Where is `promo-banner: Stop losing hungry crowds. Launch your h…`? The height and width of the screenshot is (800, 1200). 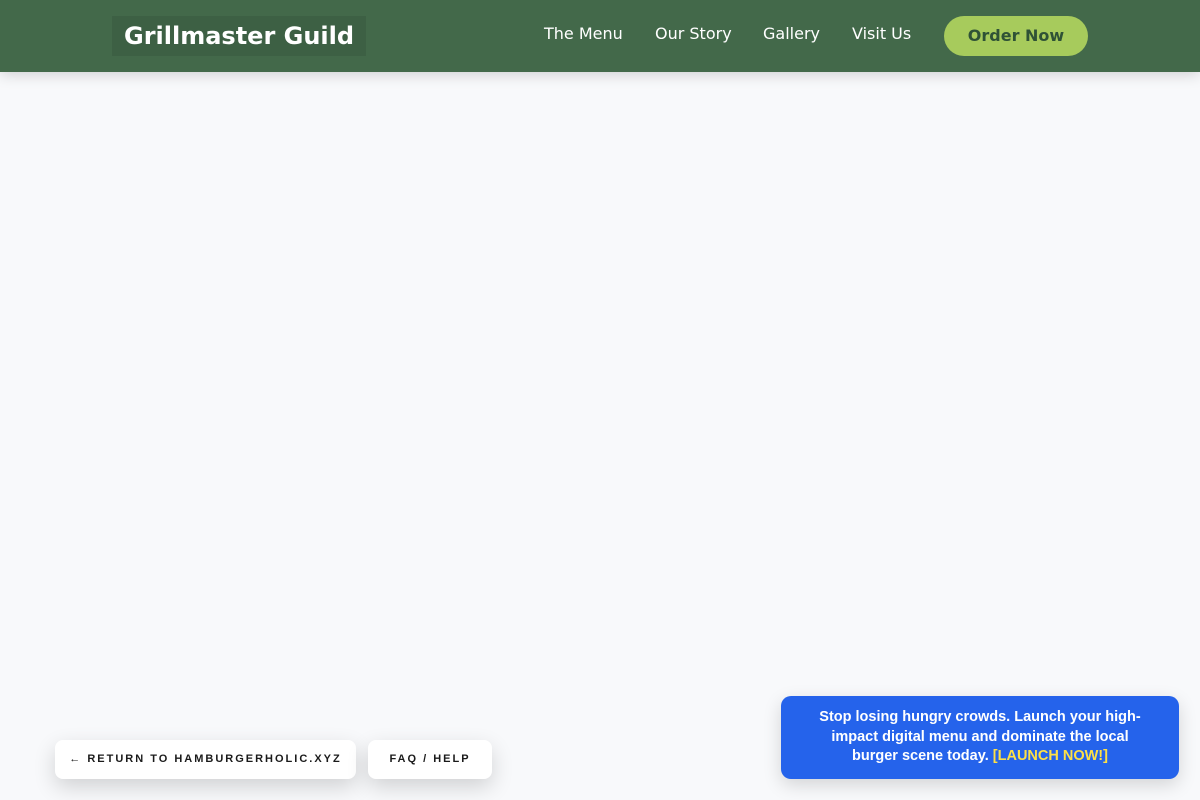
promo-banner: Stop losing hungry crowds. Launch your h… is located at coordinates (980, 737).